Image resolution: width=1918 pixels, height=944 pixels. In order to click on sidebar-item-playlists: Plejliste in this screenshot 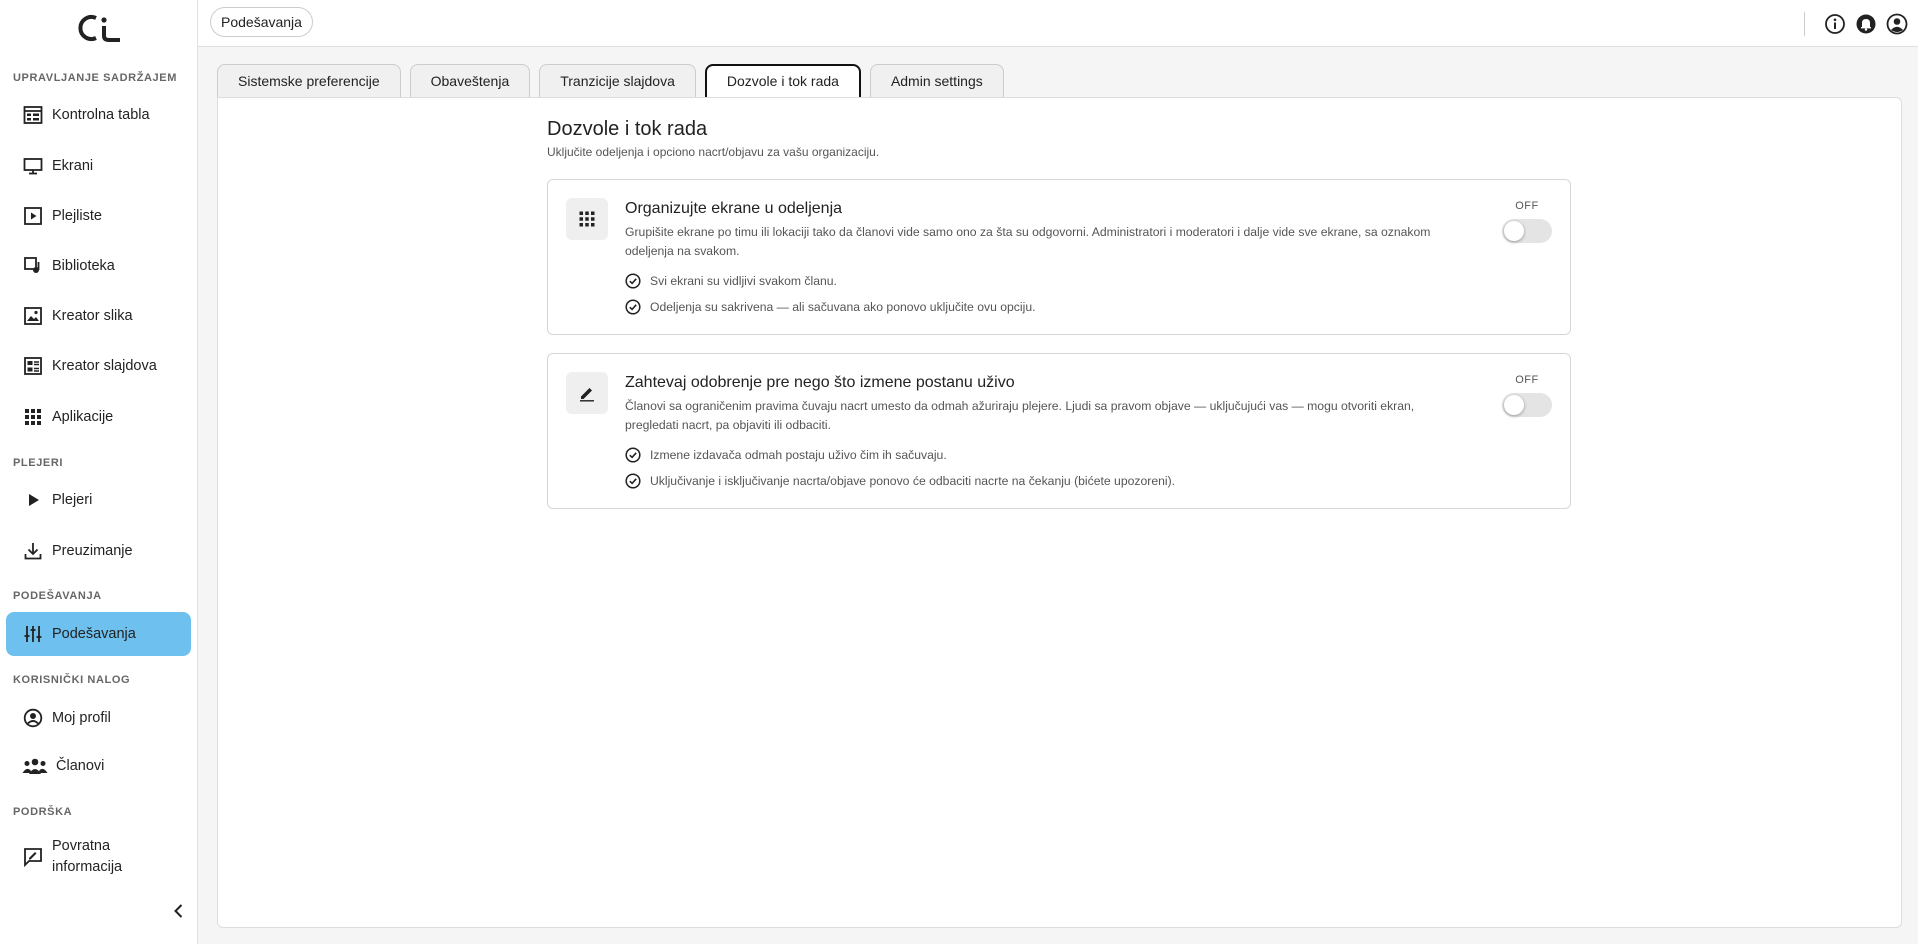, I will do `click(98, 216)`.